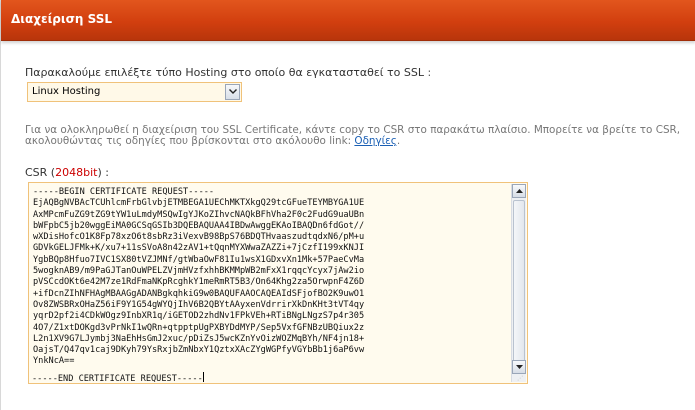 This screenshot has height=410, width=695. What do you see at coordinates (62, 19) in the screenshot?
I see `page-title: Διαχείριση SSL` at bounding box center [62, 19].